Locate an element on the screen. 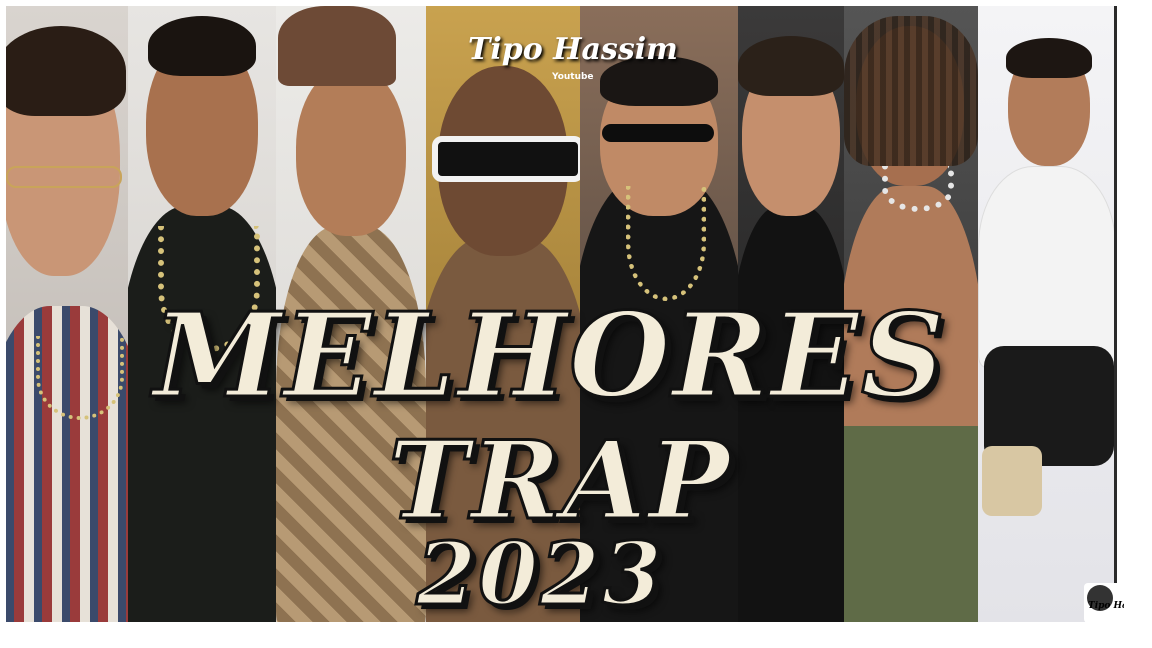 The width and height of the screenshot is (1152, 648). channel-name: Tipo Hassim is located at coordinates (573, 49).